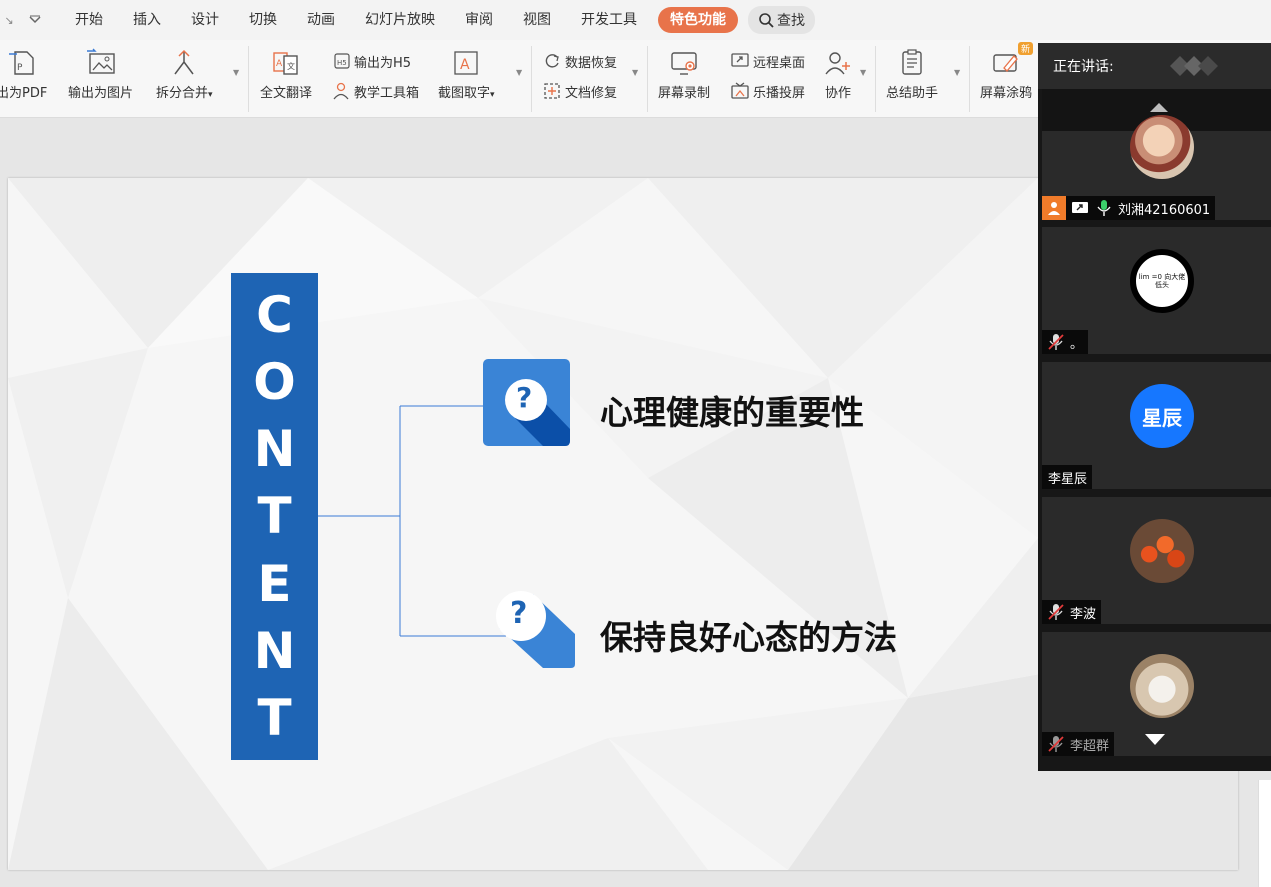  What do you see at coordinates (732, 410) in the screenshot?
I see `item-mental-health-importance: 心理健康的重要性` at bounding box center [732, 410].